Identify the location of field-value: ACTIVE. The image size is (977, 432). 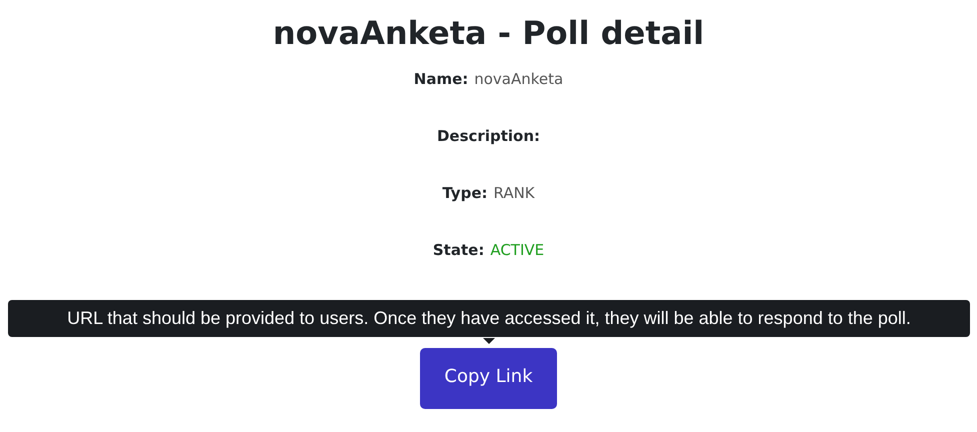
(517, 250).